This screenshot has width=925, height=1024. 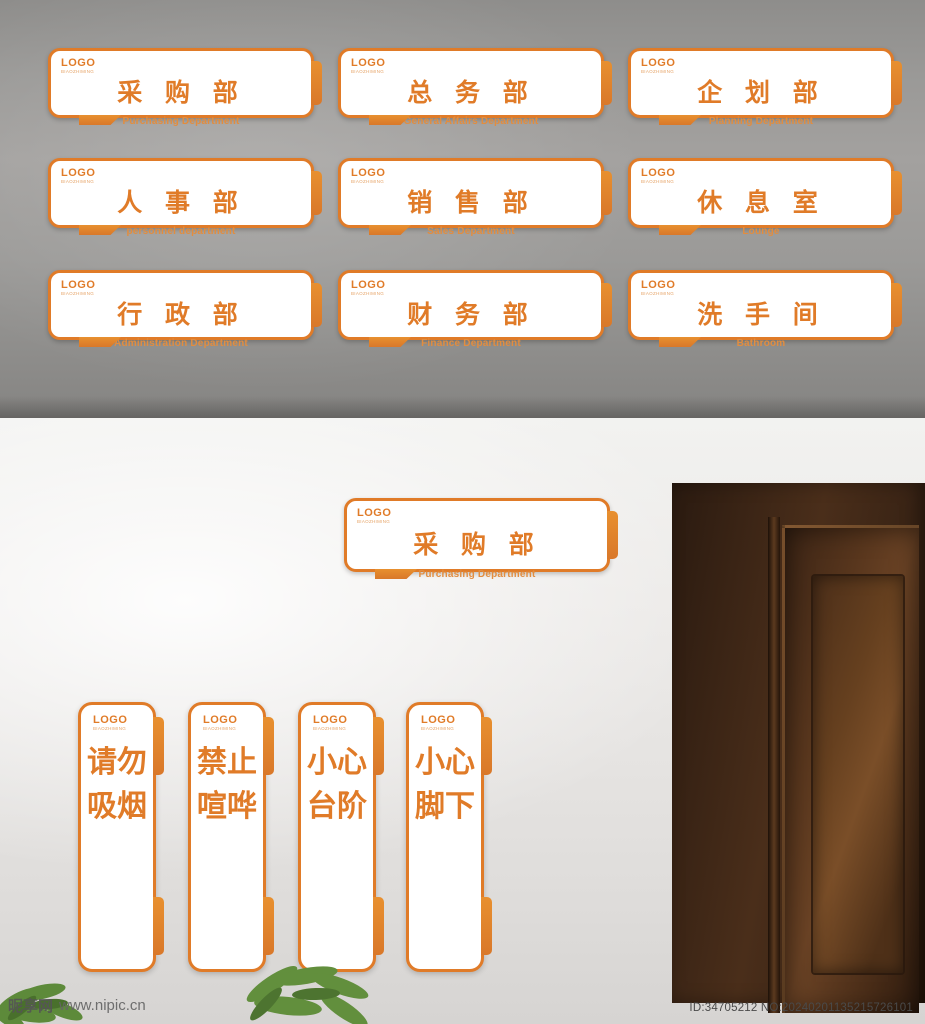 I want to click on sign-plate: LOGO BIAOZHIMING 销 售 部 Sales Department, so click(x=475, y=197).